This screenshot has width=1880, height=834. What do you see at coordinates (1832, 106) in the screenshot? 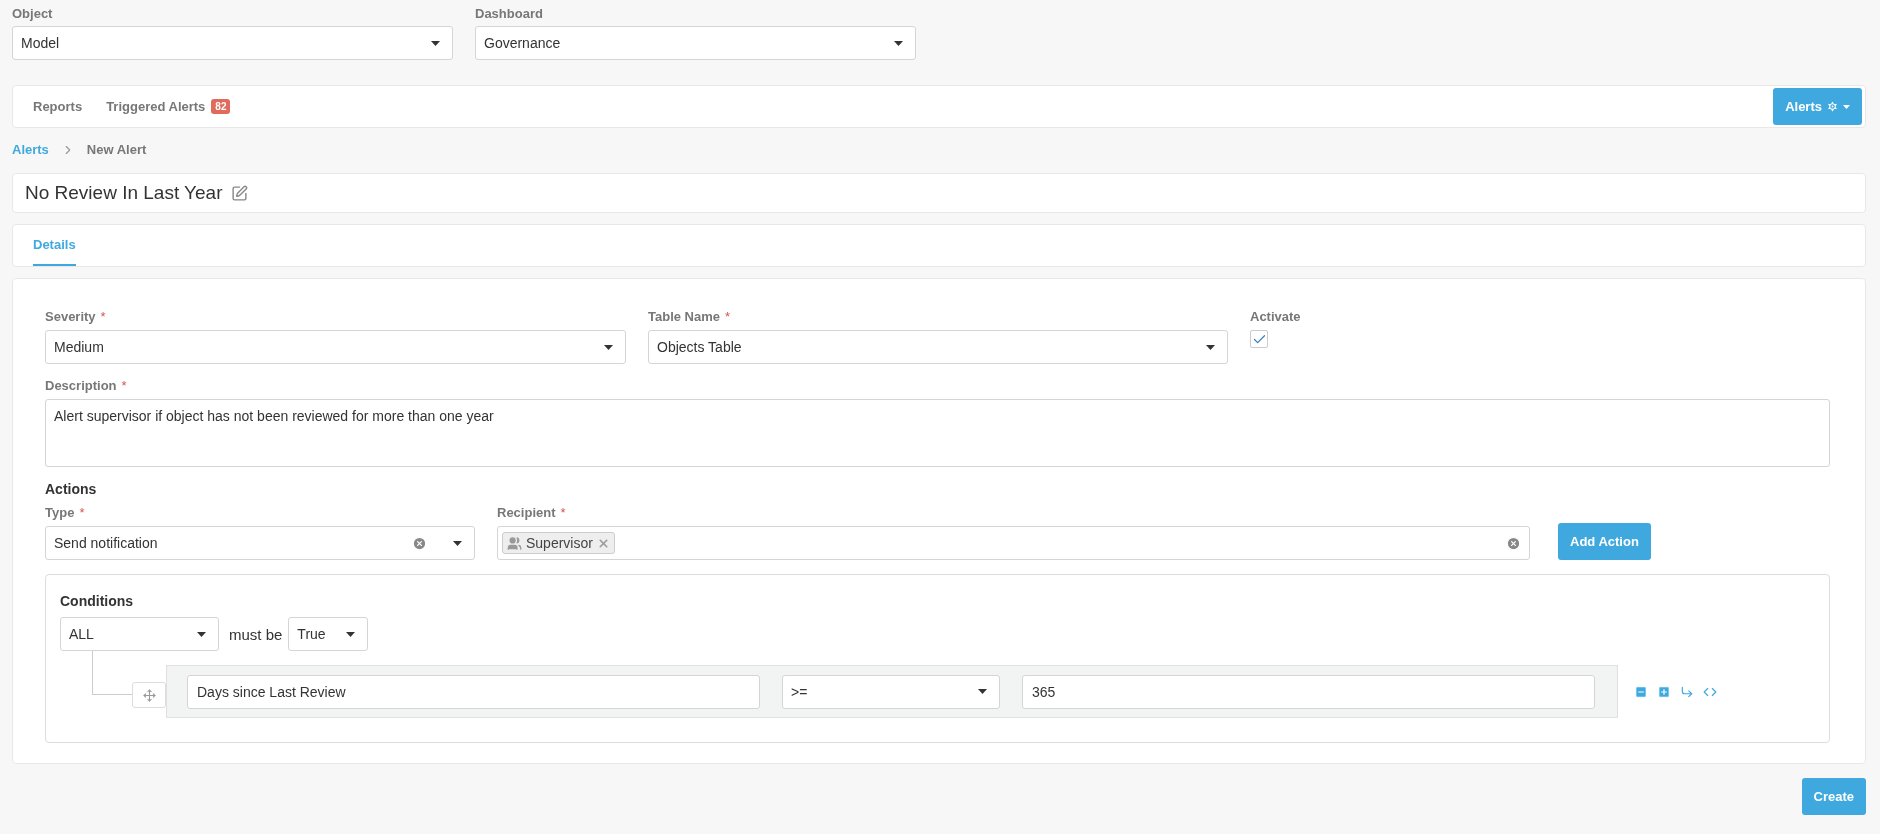
I see `settings-icon` at bounding box center [1832, 106].